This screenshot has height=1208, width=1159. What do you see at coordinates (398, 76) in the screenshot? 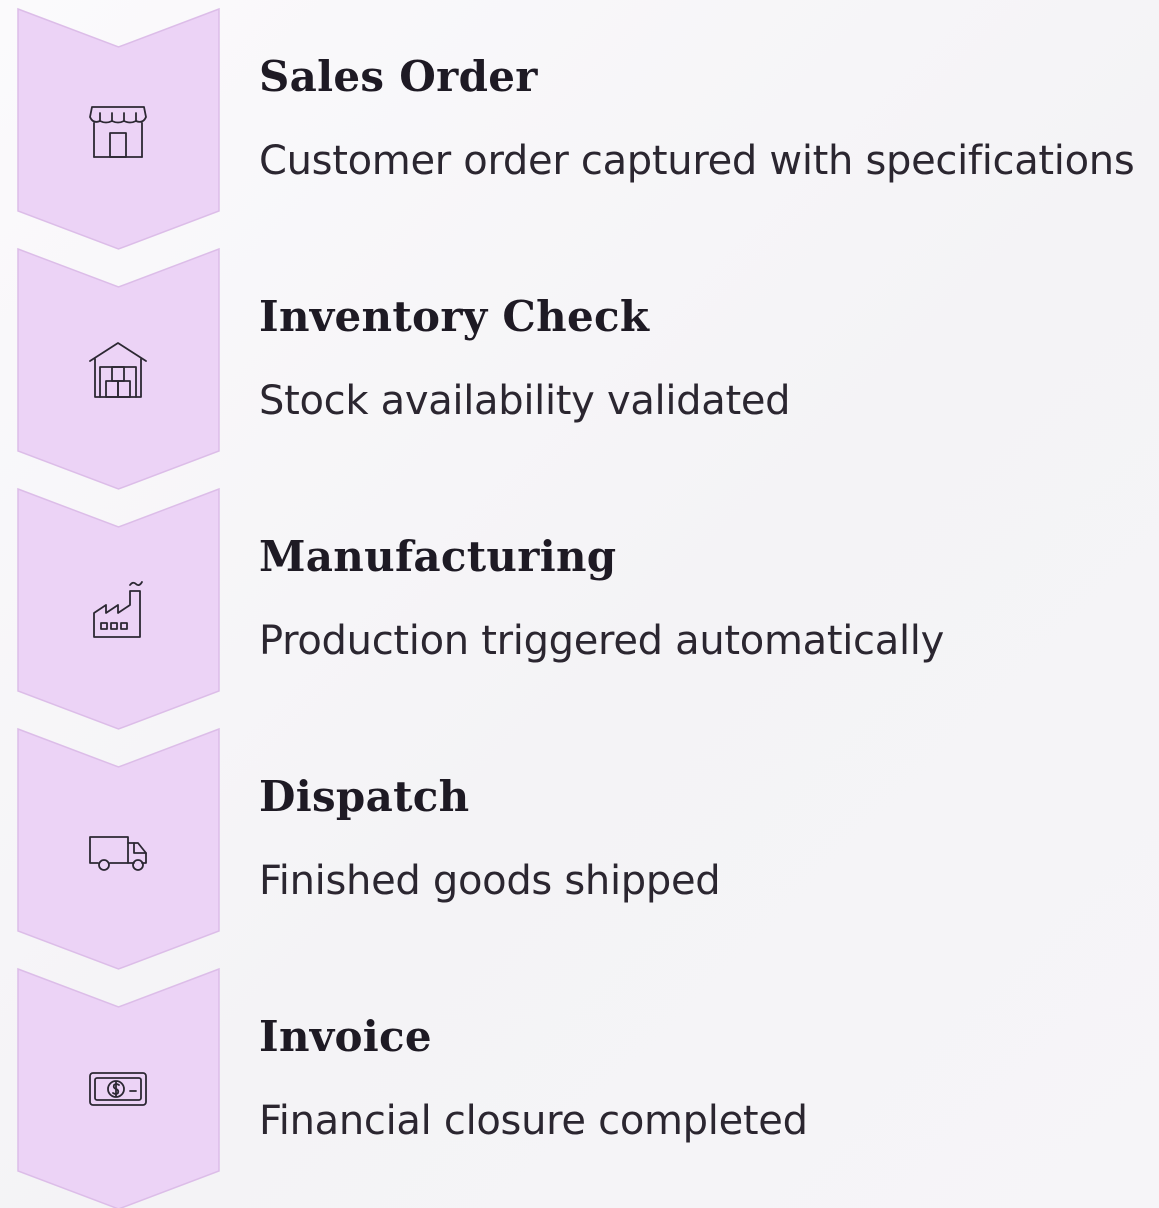
I see `step-title: Sales Order` at bounding box center [398, 76].